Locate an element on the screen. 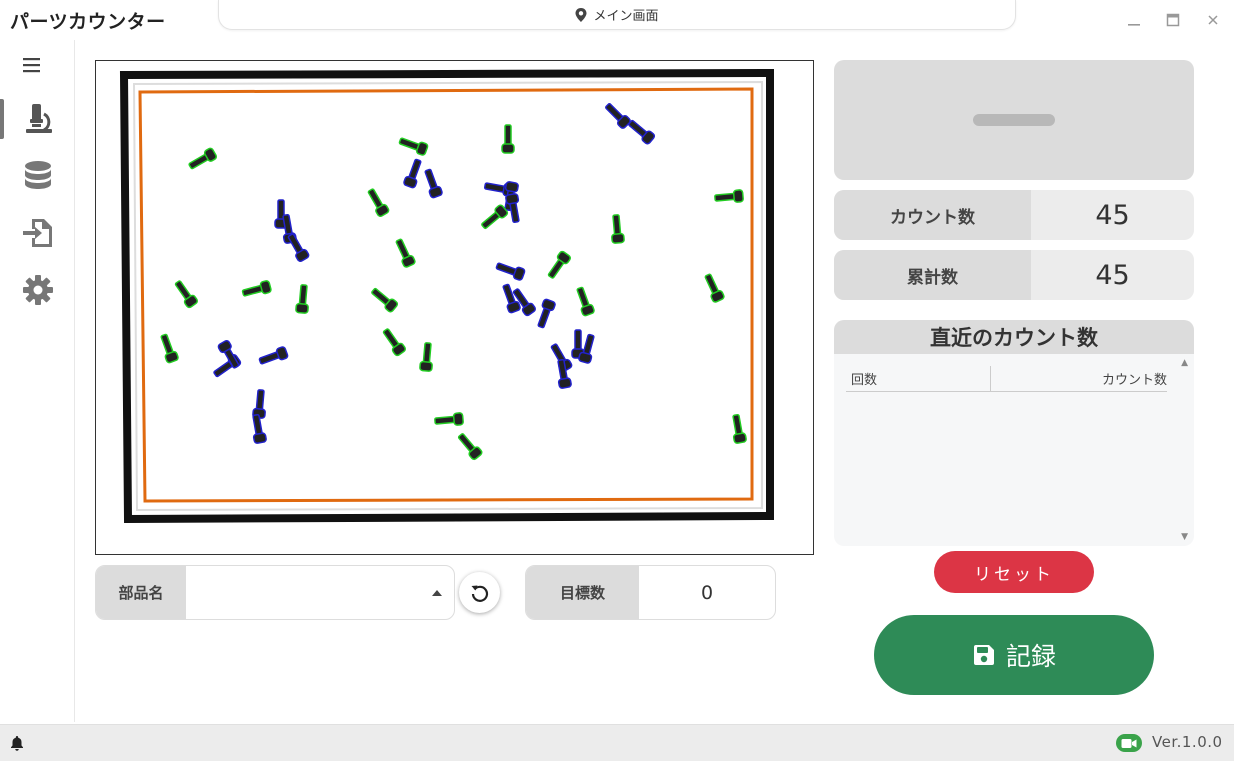 This screenshot has height=761, width=1234. scroll-up-arrow: ▲ is located at coordinates (1184, 363).